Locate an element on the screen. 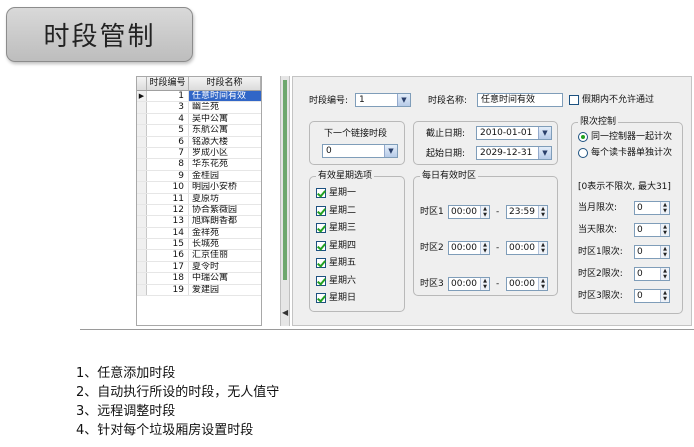 The height and width of the screenshot is (447, 694). zone-dash: - is located at coordinates (498, 284).